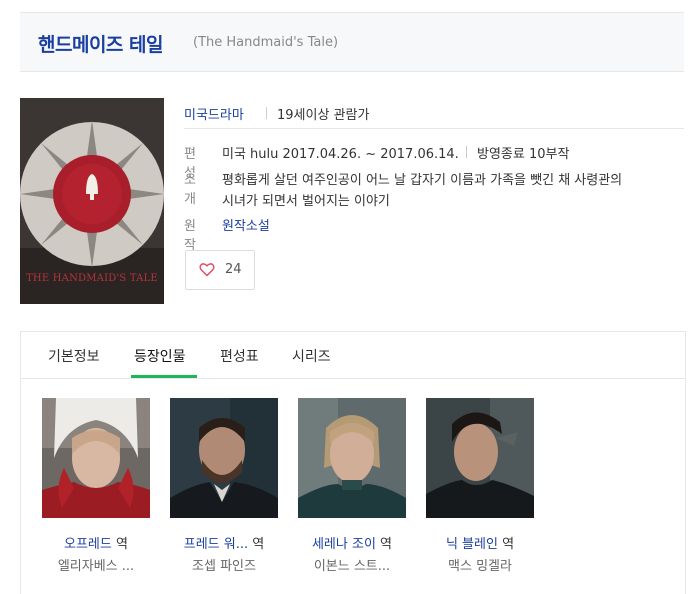 The height and width of the screenshot is (594, 694). What do you see at coordinates (352, 42) in the screenshot?
I see `title-bar: 핸드메이즈 테일 (The Handmaid's Tale)` at bounding box center [352, 42].